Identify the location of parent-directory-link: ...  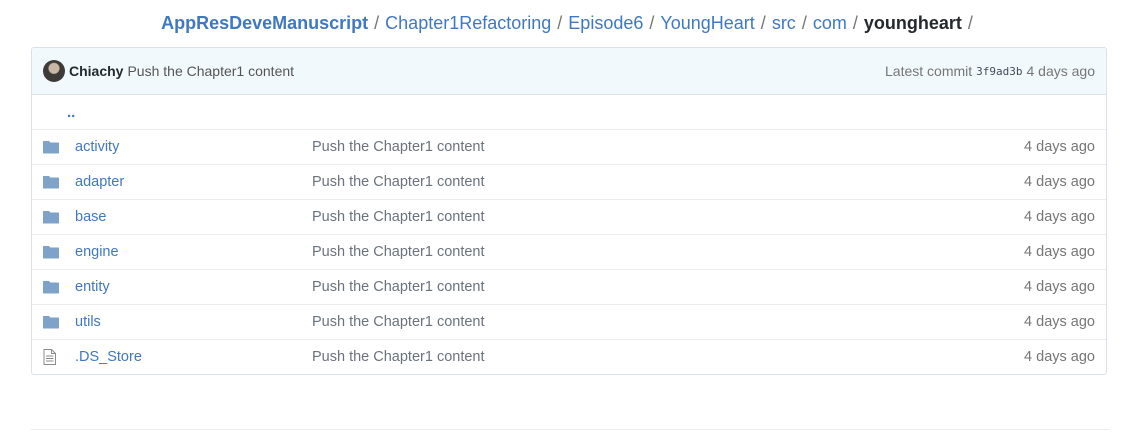
(53, 112).